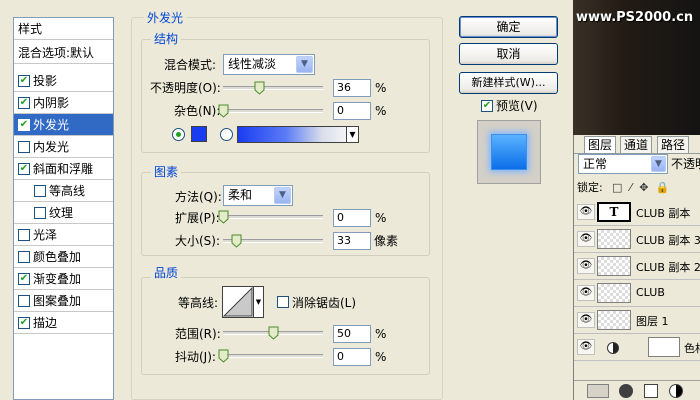  What do you see at coordinates (258, 195) in the screenshot?
I see `technique-select: 柔和 ▼` at bounding box center [258, 195].